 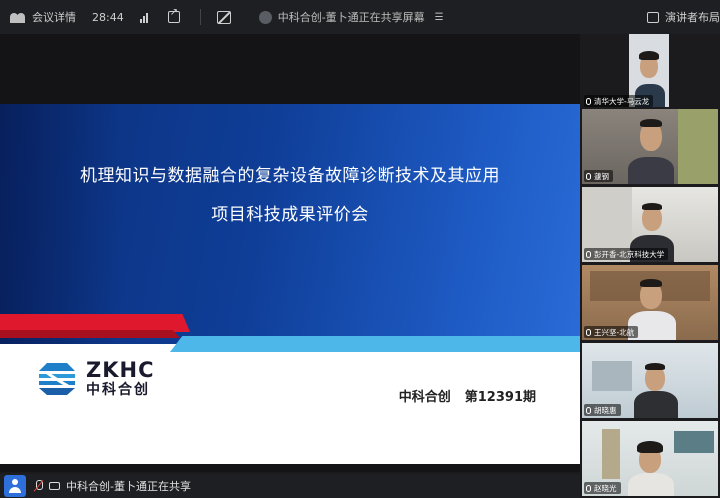 What do you see at coordinates (200, 17) in the screenshot?
I see `toolbar-divider` at bounding box center [200, 17].